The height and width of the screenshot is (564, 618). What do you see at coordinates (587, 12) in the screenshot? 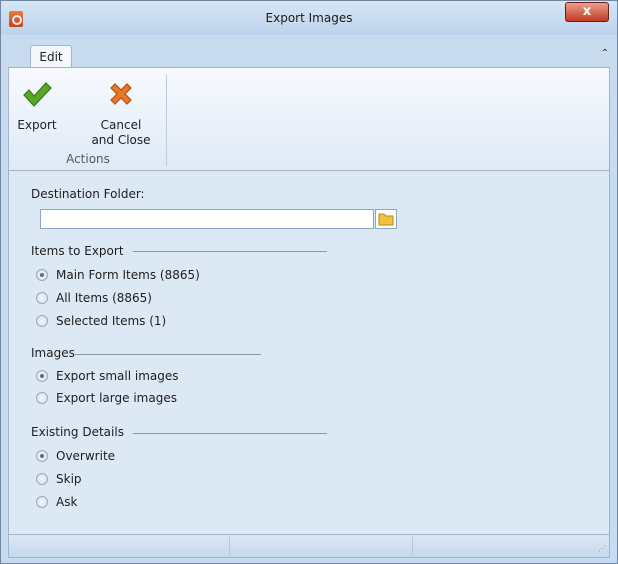
I see `close-button: x` at bounding box center [587, 12].